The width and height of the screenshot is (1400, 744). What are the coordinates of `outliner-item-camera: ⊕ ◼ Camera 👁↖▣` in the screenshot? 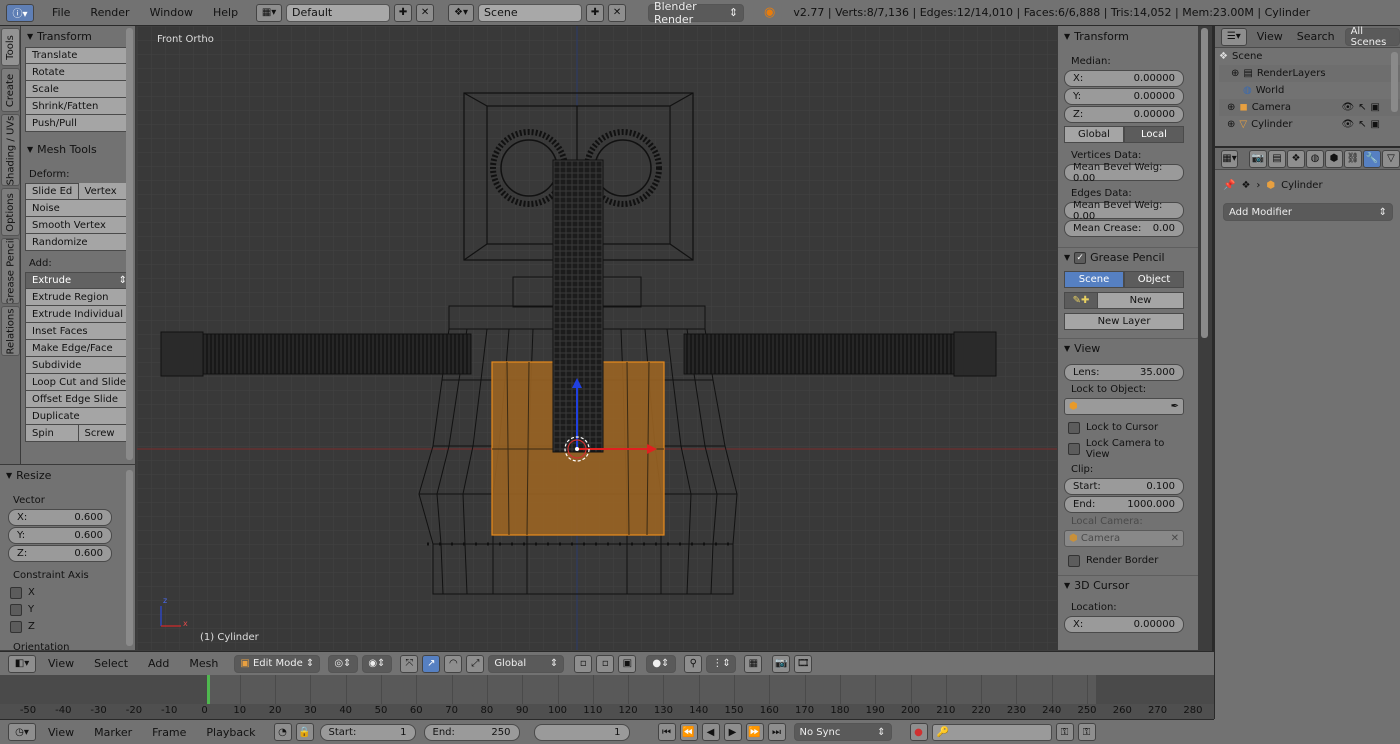 It's located at (1309, 107).